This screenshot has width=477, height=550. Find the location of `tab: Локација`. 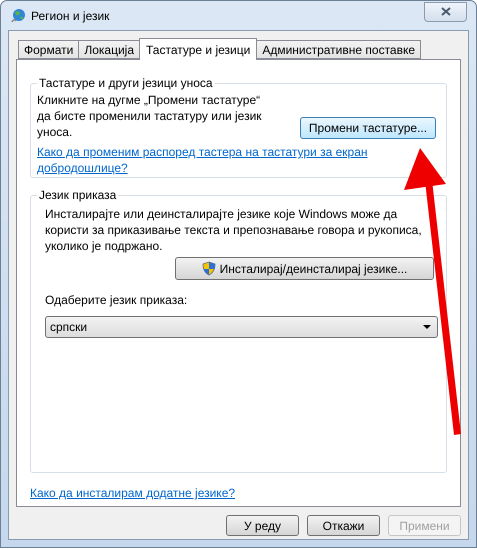

tab: Локација is located at coordinates (109, 49).